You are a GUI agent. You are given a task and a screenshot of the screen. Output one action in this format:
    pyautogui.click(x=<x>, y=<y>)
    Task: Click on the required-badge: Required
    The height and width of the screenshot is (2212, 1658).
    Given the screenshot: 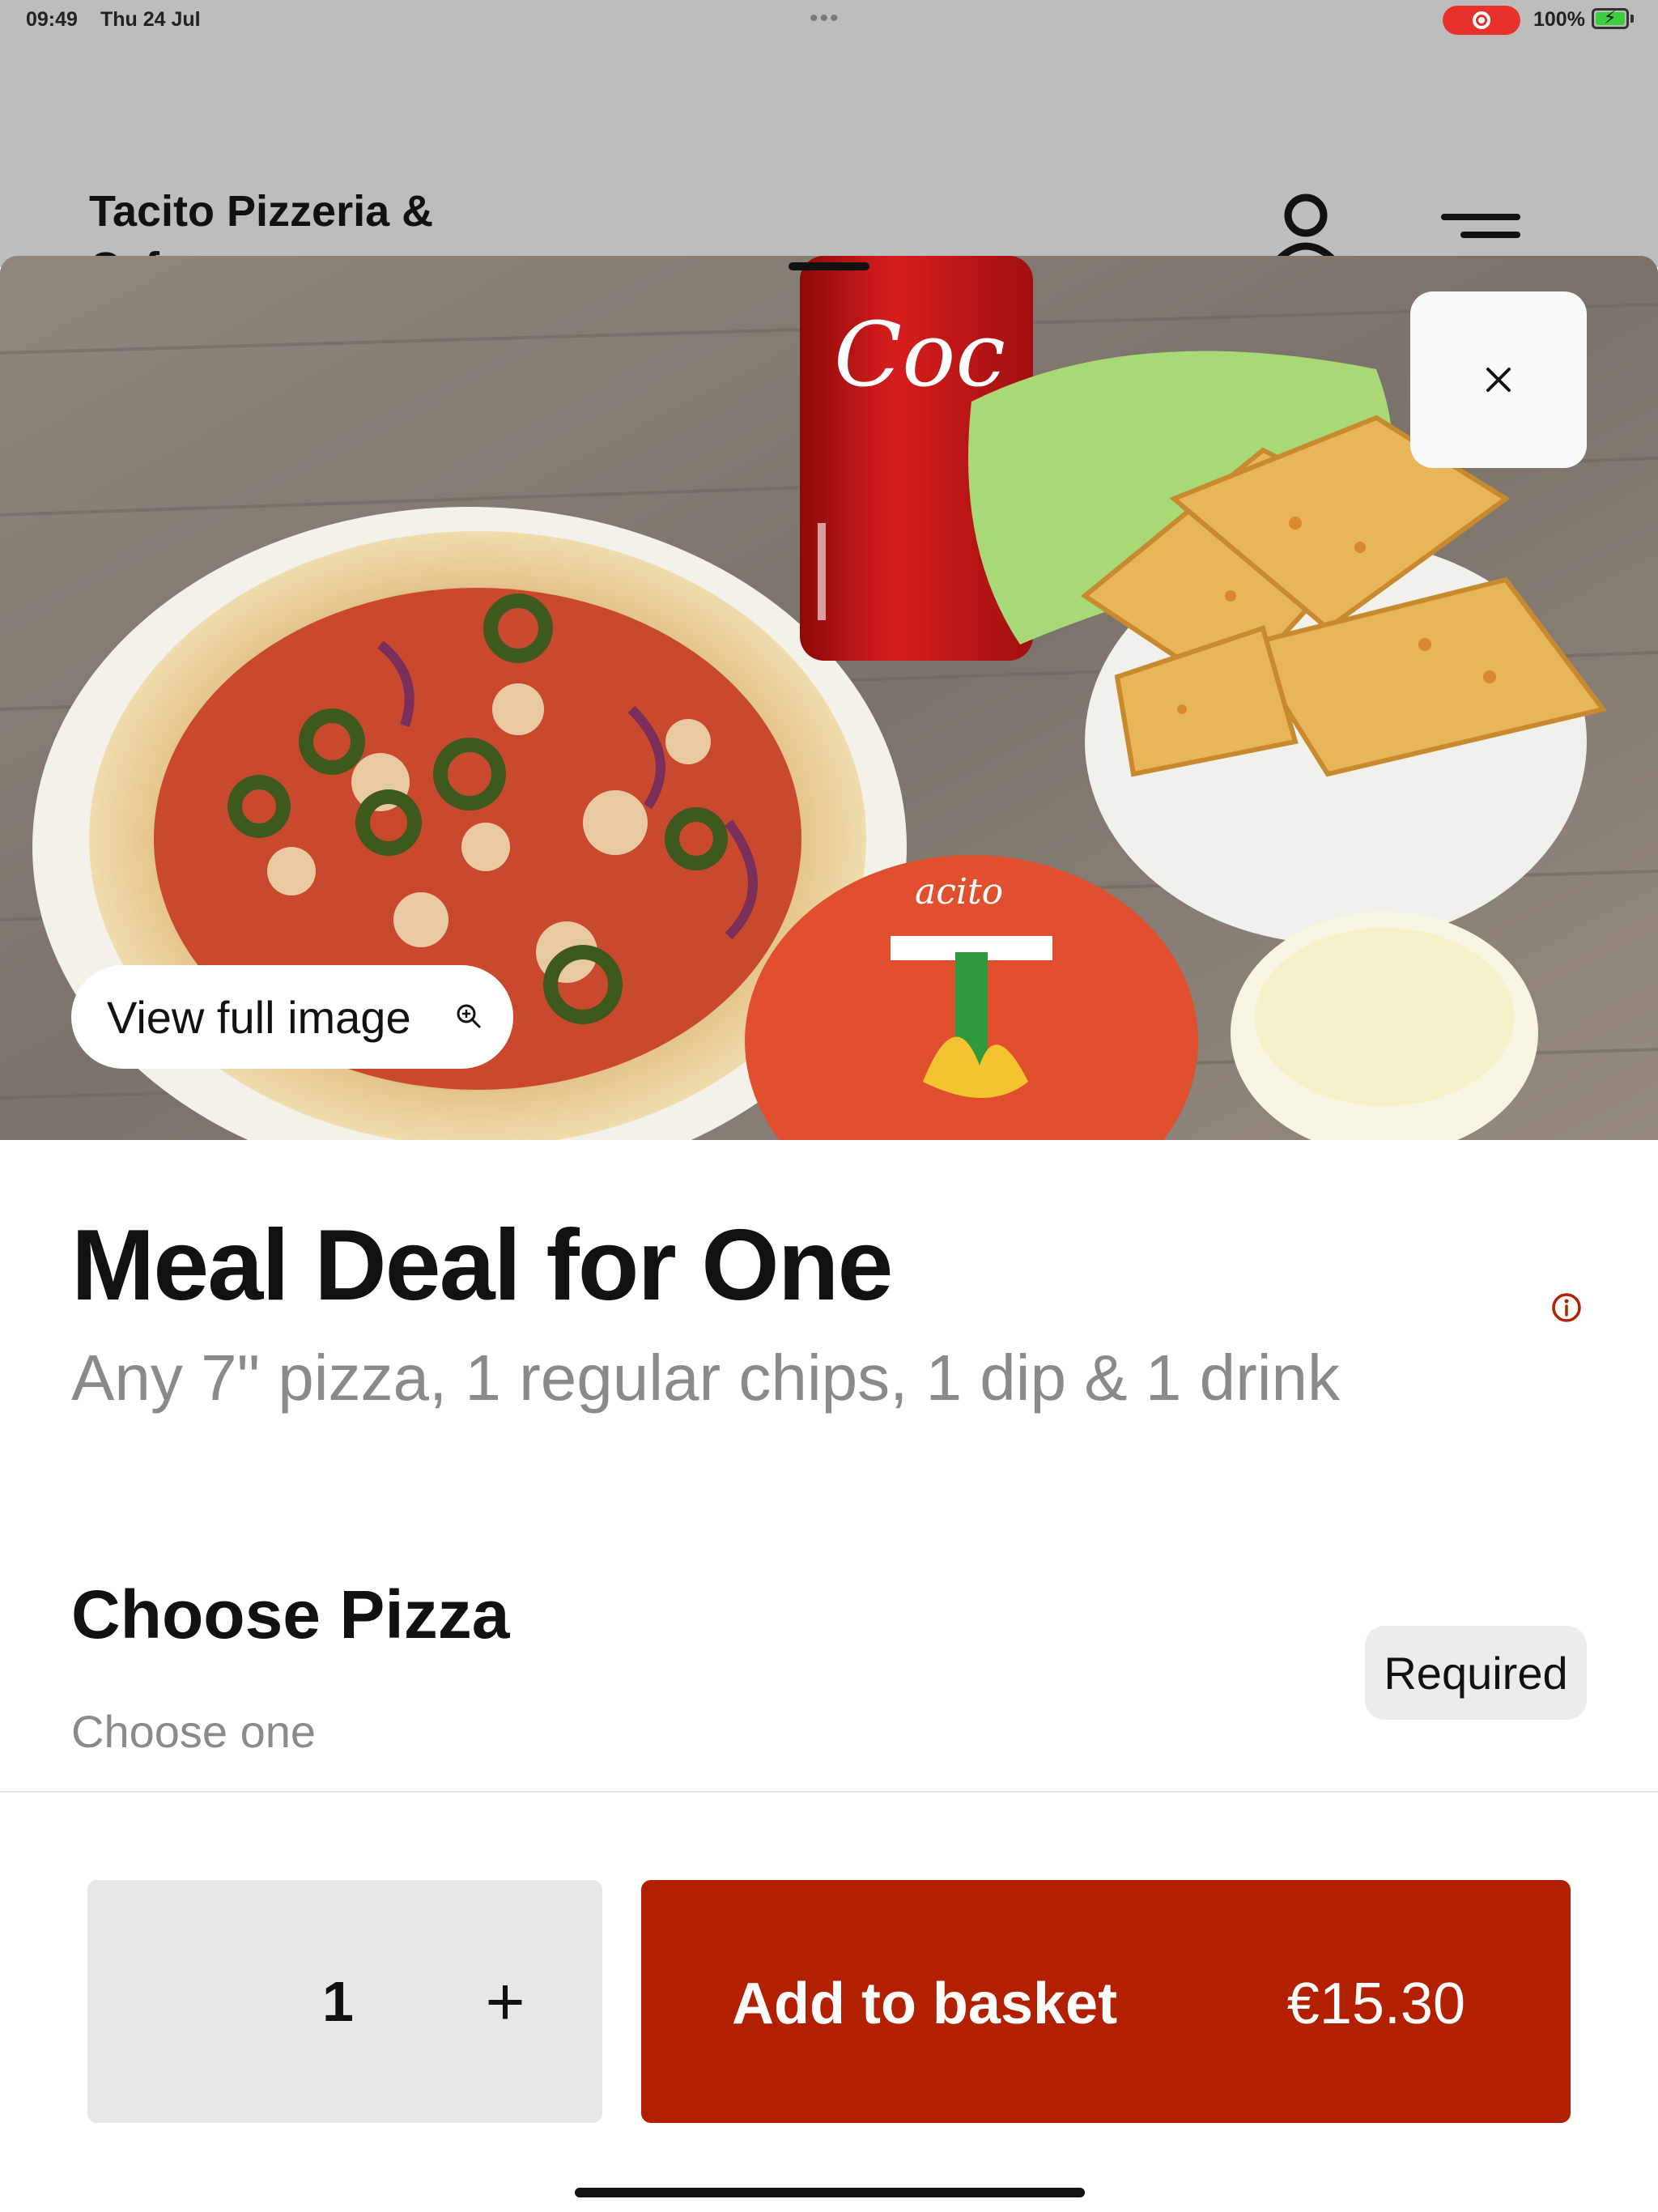 What is the action you would take?
    pyautogui.click(x=1476, y=1673)
    